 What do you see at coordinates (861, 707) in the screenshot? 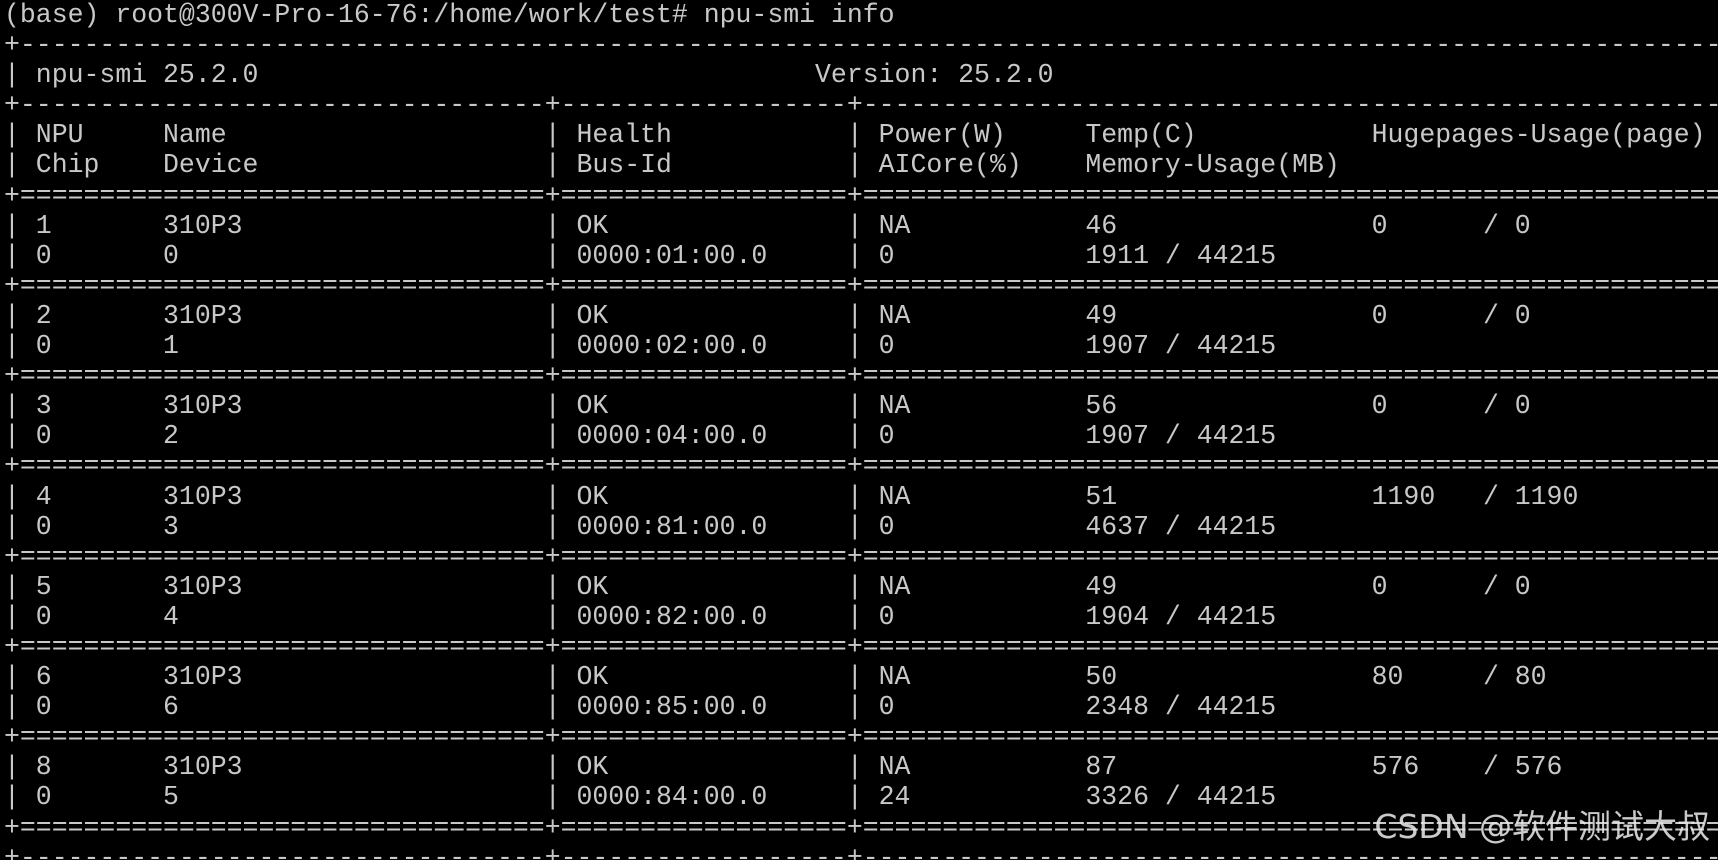
I see `table-row: | 0 6 | 0000:85:00.0 | 0 2348 / 44215 |` at bounding box center [861, 707].